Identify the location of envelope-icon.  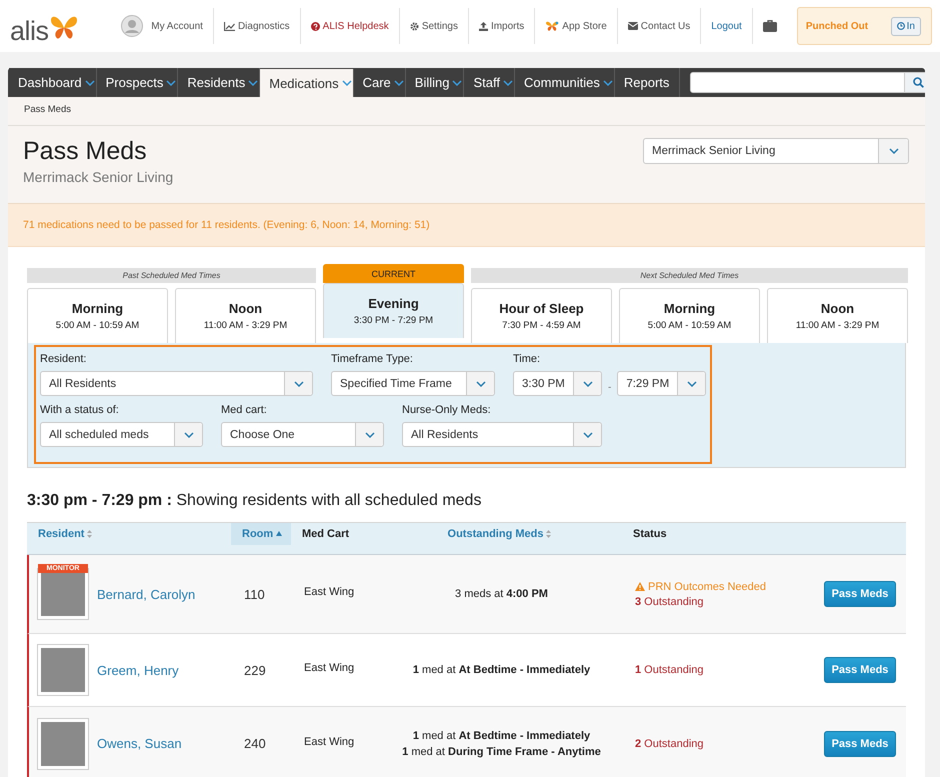
(633, 26).